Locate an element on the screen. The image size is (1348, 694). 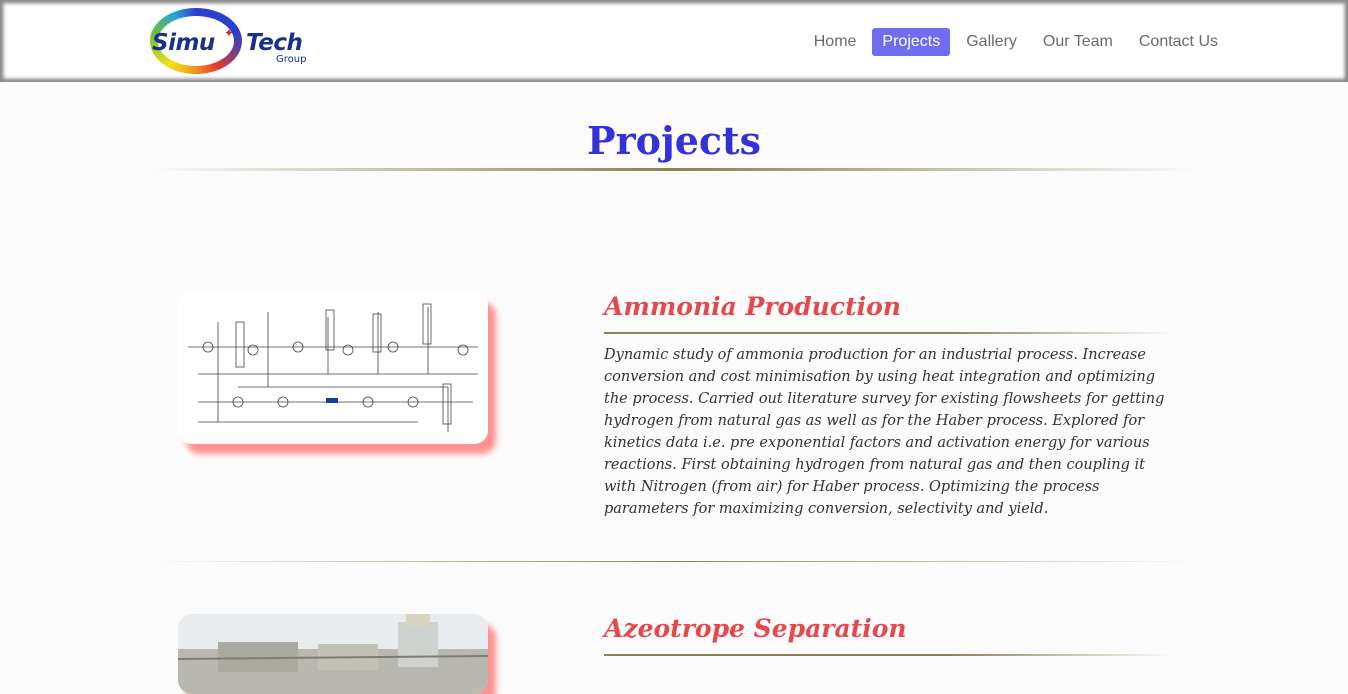
ammonia-flowsheet-image is located at coordinates (333, 368).